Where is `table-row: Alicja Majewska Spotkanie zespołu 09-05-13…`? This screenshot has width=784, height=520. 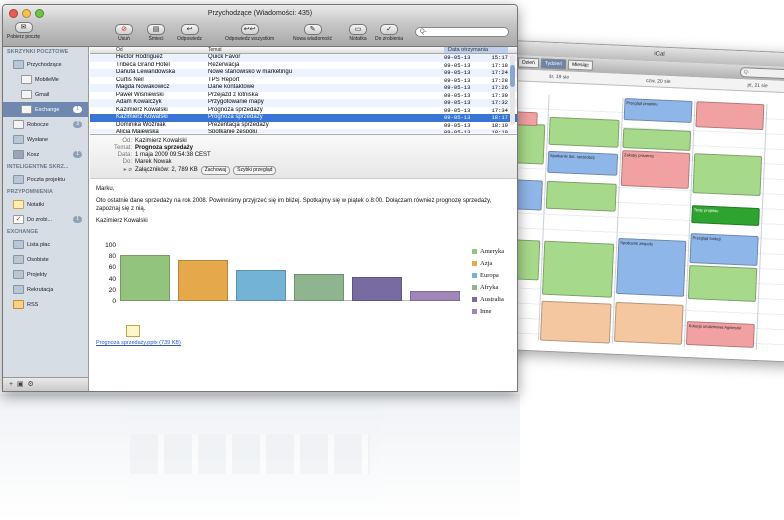 table-row: Alicja Majewska Spotkanie zespołu 09-05-13… is located at coordinates (303, 131).